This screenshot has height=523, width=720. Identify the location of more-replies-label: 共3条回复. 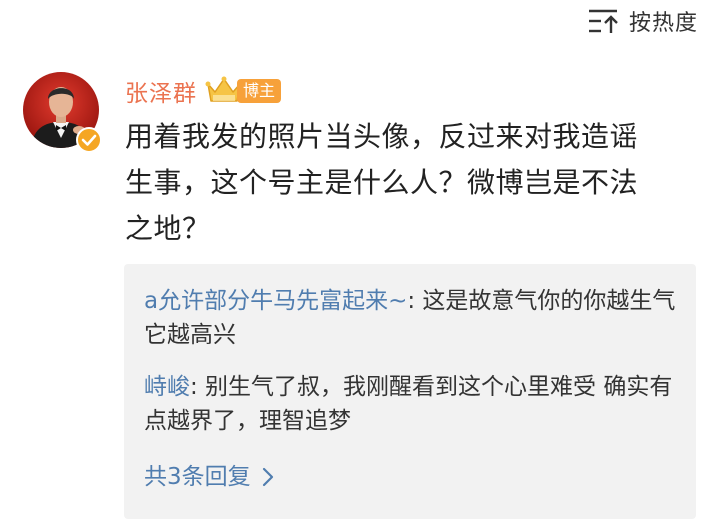
(197, 477).